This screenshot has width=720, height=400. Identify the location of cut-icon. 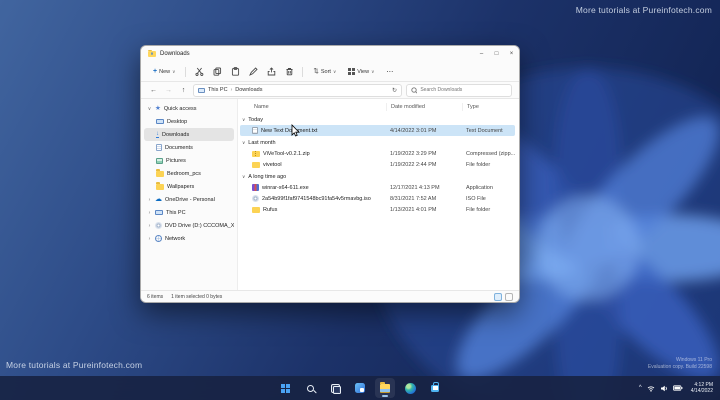
(199, 71).